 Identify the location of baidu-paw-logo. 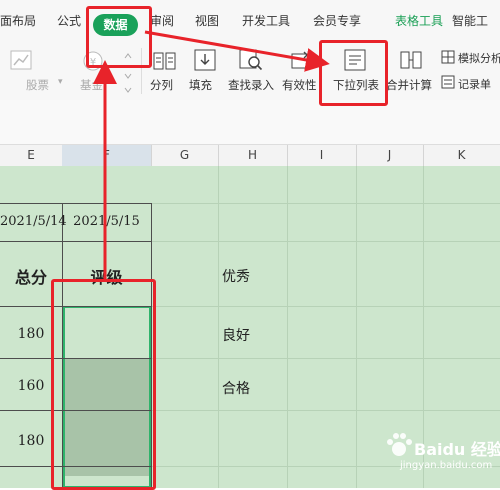
(399, 445).